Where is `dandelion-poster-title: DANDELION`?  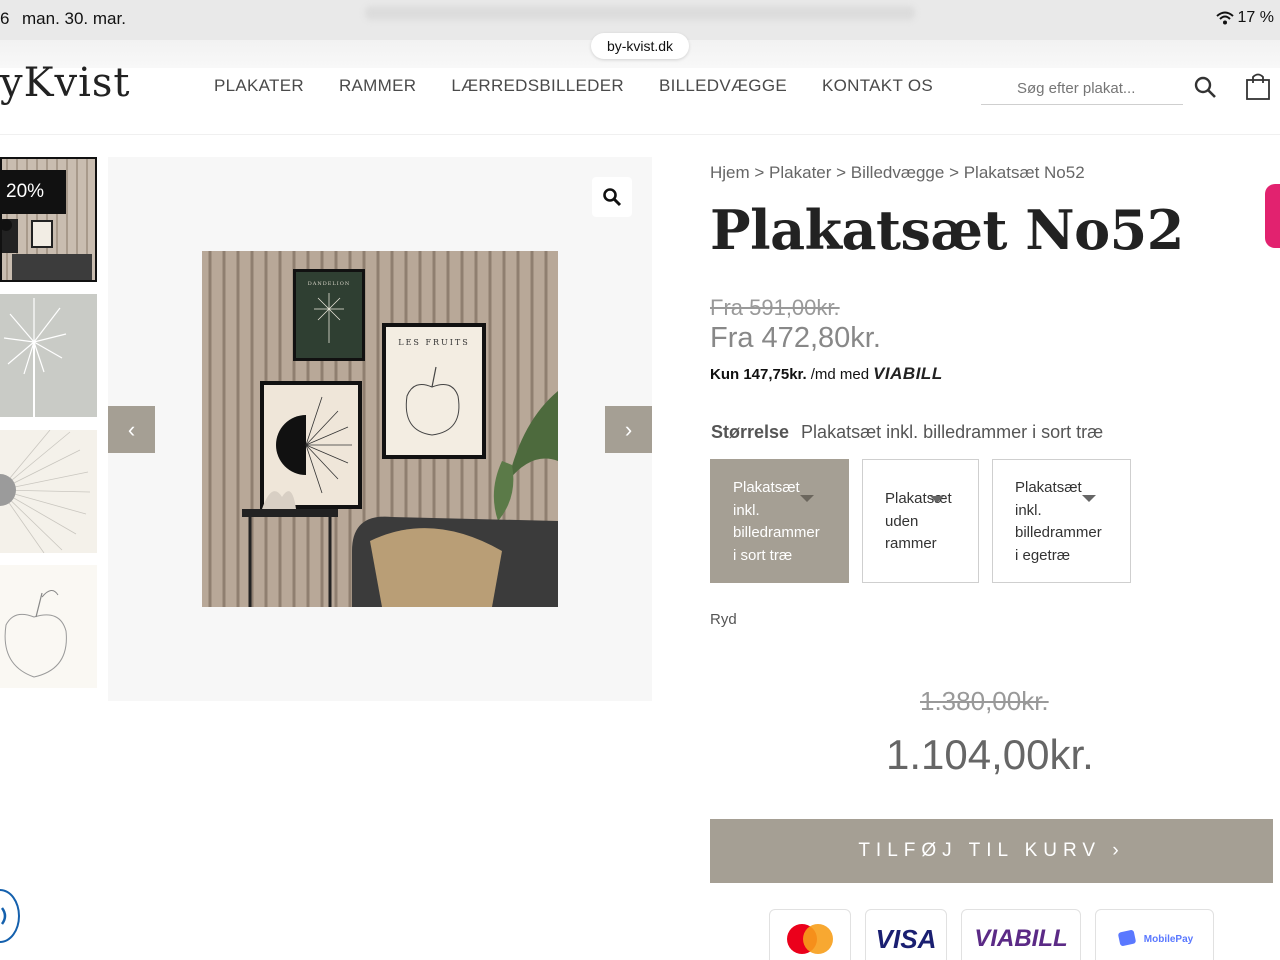 dandelion-poster-title: DANDELION is located at coordinates (329, 284).